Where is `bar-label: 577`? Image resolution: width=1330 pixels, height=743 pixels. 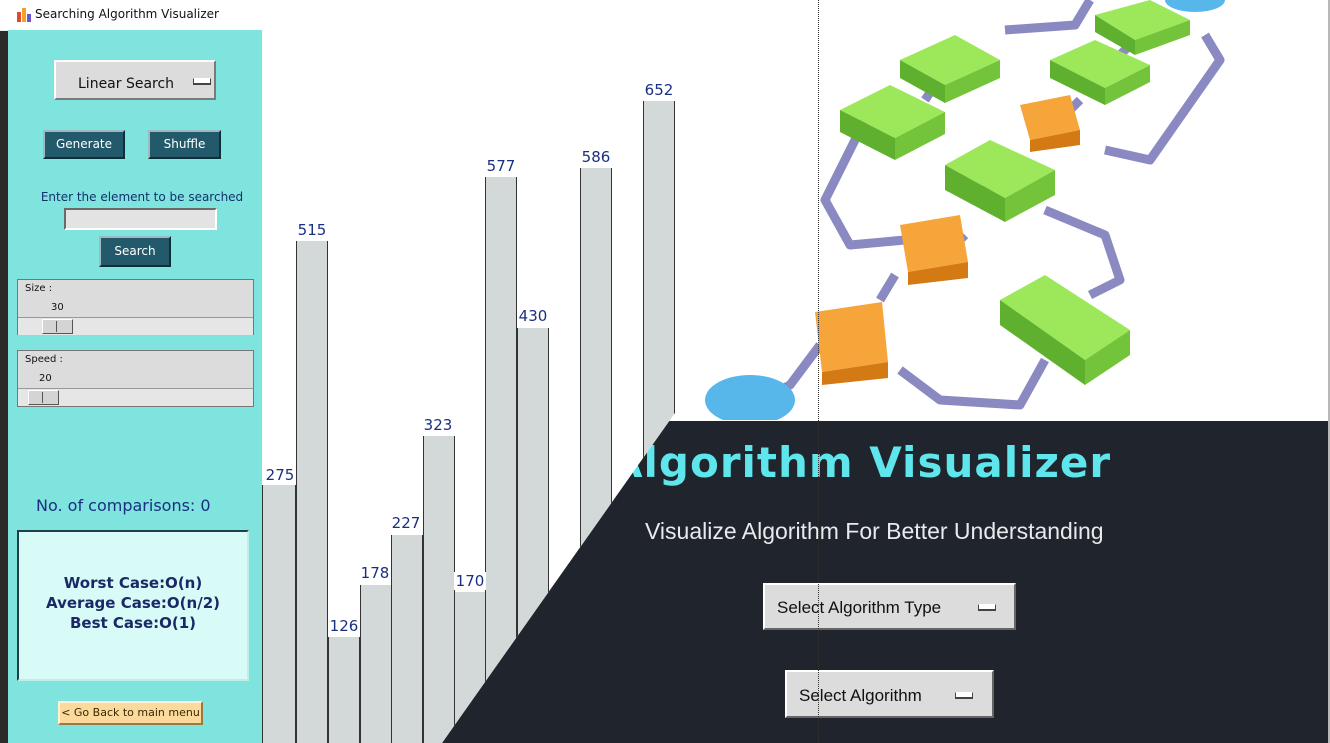
bar-label: 577 is located at coordinates (501, 166).